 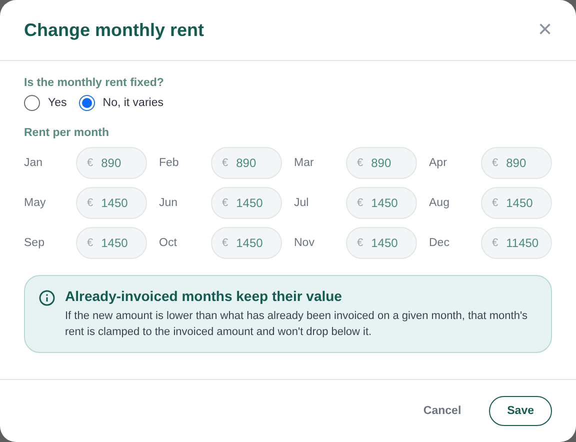 What do you see at coordinates (520, 411) in the screenshot?
I see `save-button: Save` at bounding box center [520, 411].